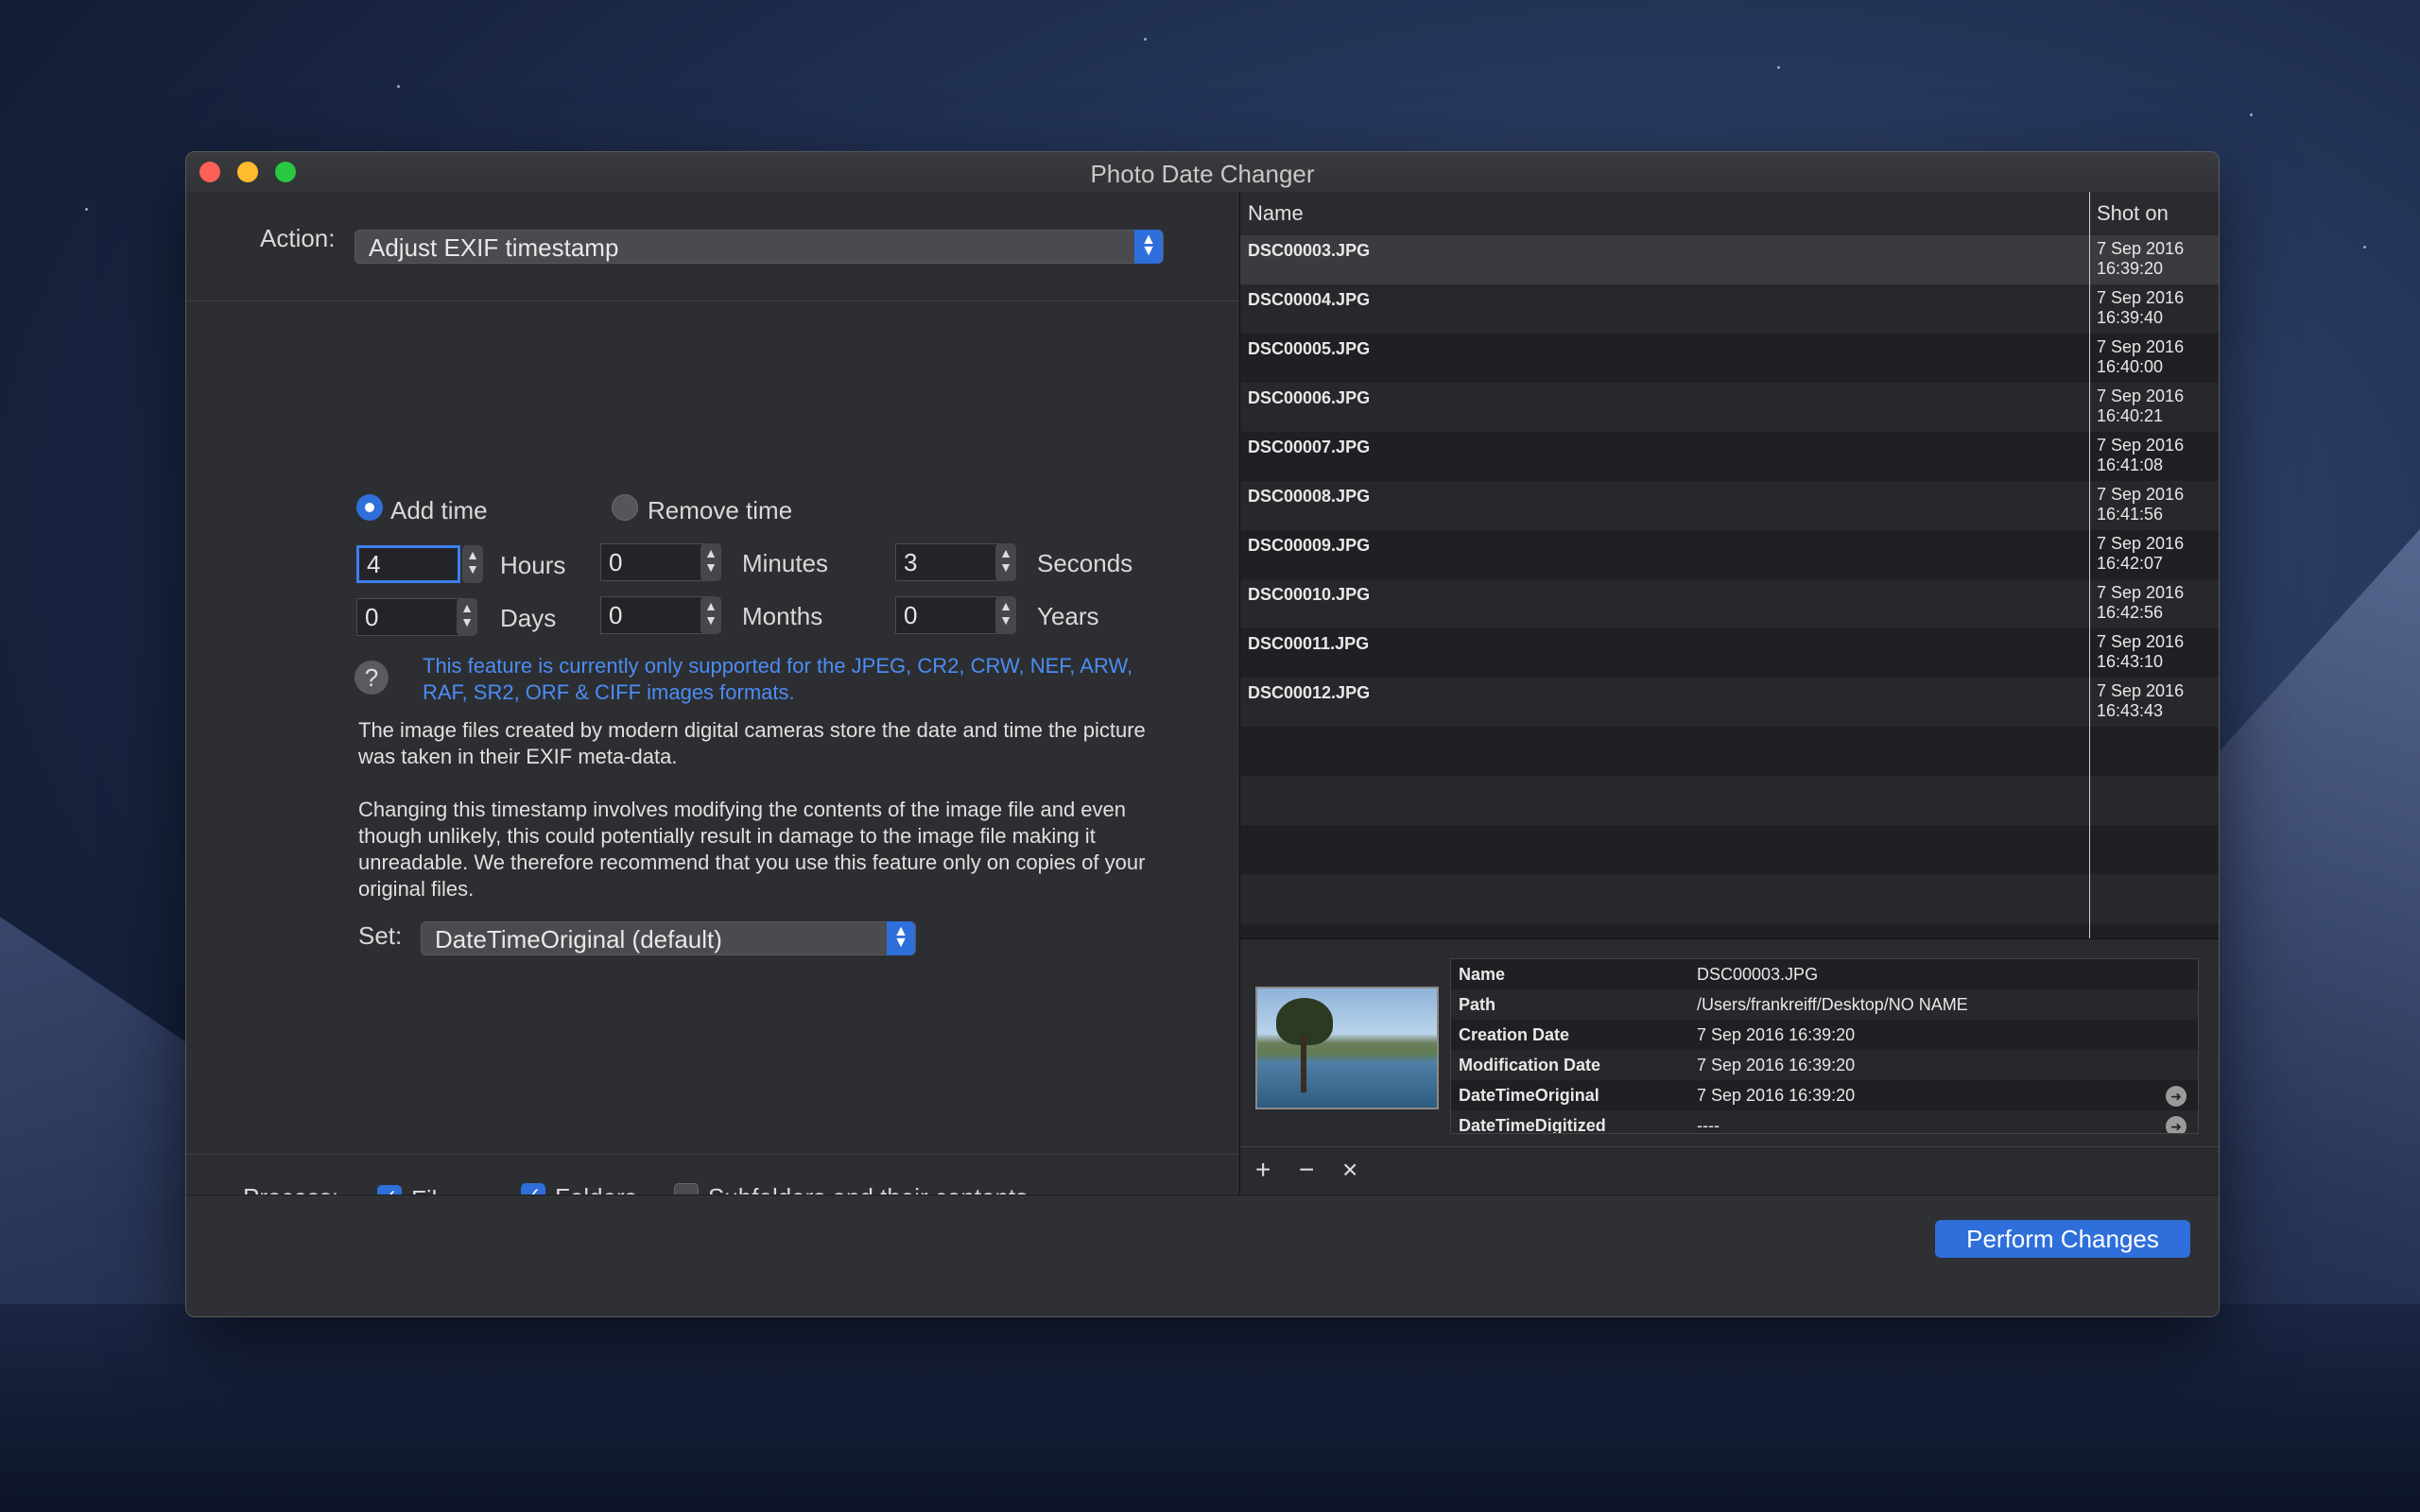 The height and width of the screenshot is (1512, 2420). I want to click on shot-on-cell: 7 Sep 2016 16:43:43, so click(2140, 701).